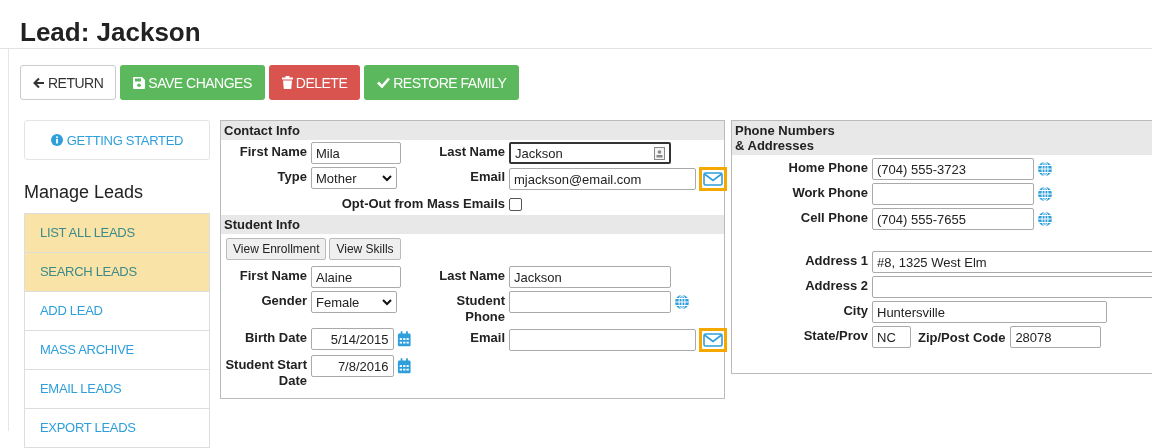 This screenshot has width=1152, height=448. What do you see at coordinates (835, 336) in the screenshot?
I see `field-label: State/Prov` at bounding box center [835, 336].